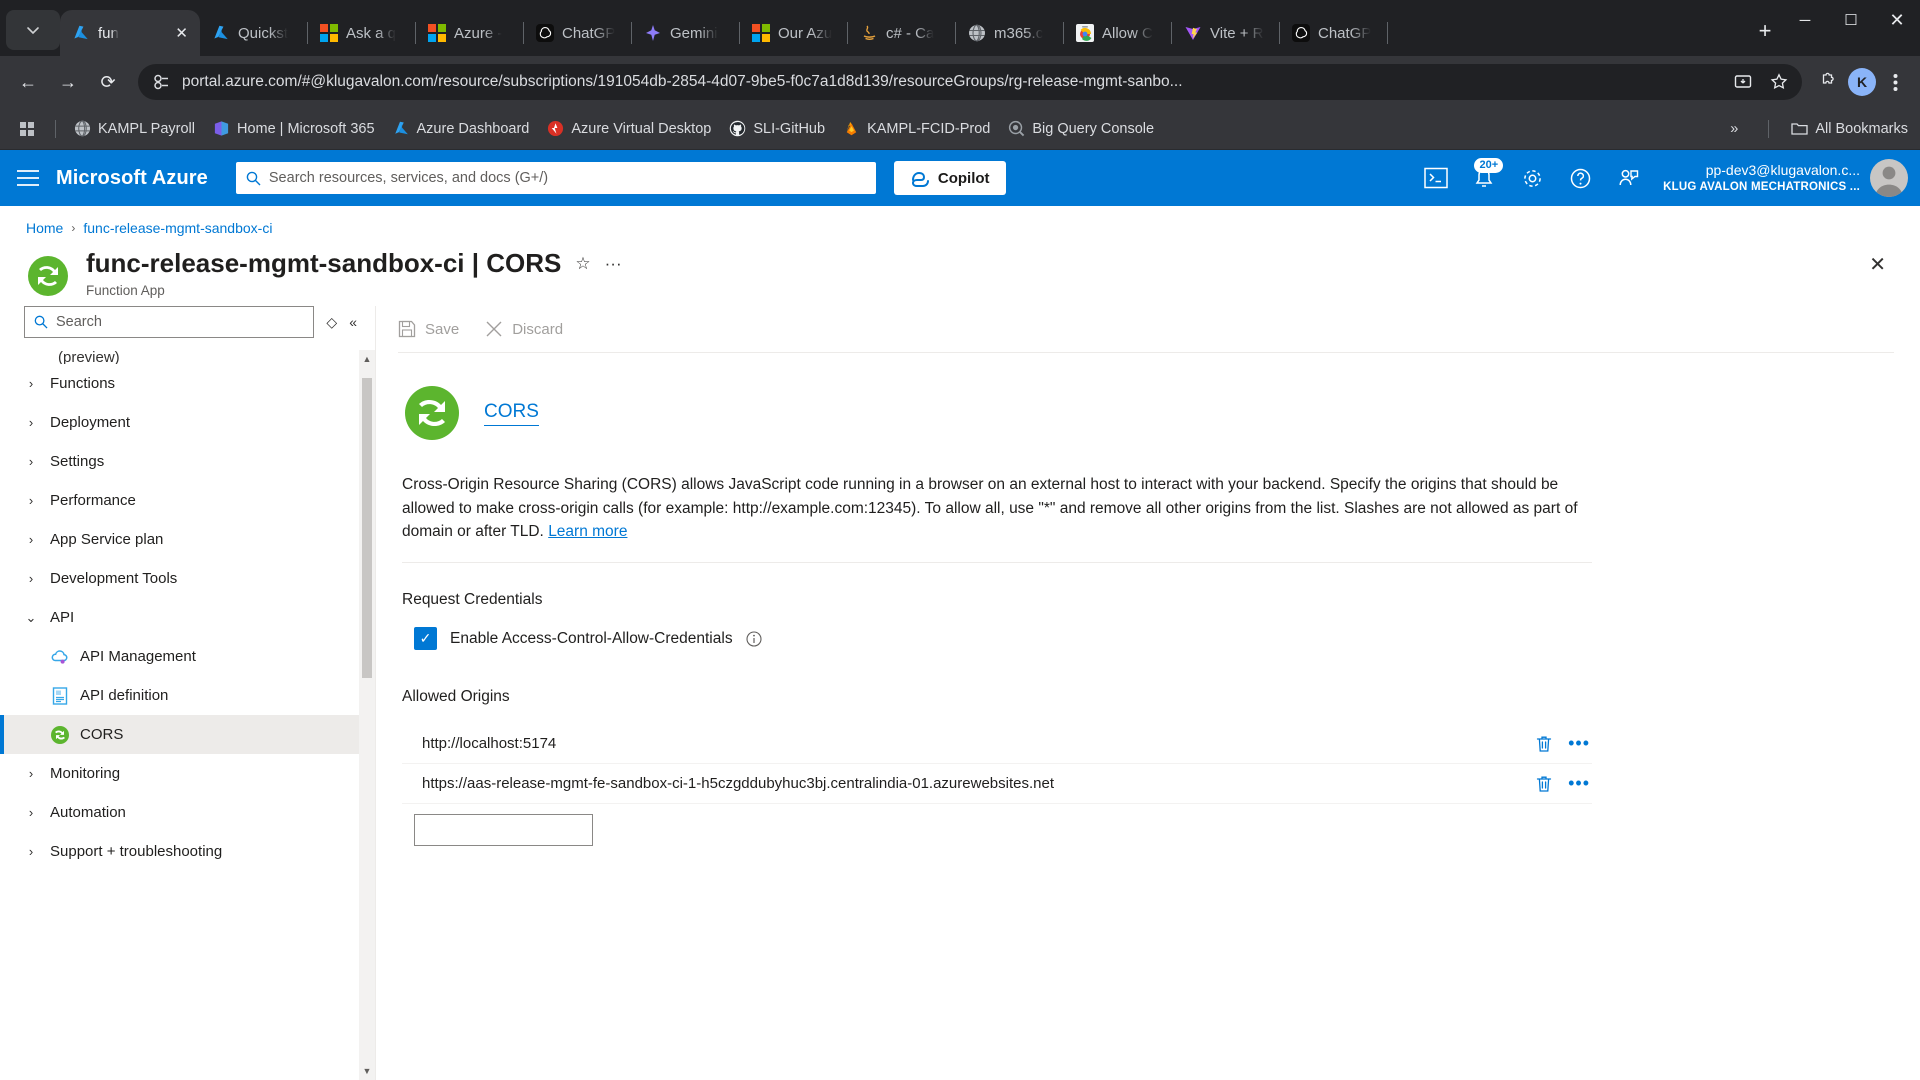 The height and width of the screenshot is (1080, 1920). What do you see at coordinates (331, 322) in the screenshot?
I see `expand-collapse-all-icon: ◇` at bounding box center [331, 322].